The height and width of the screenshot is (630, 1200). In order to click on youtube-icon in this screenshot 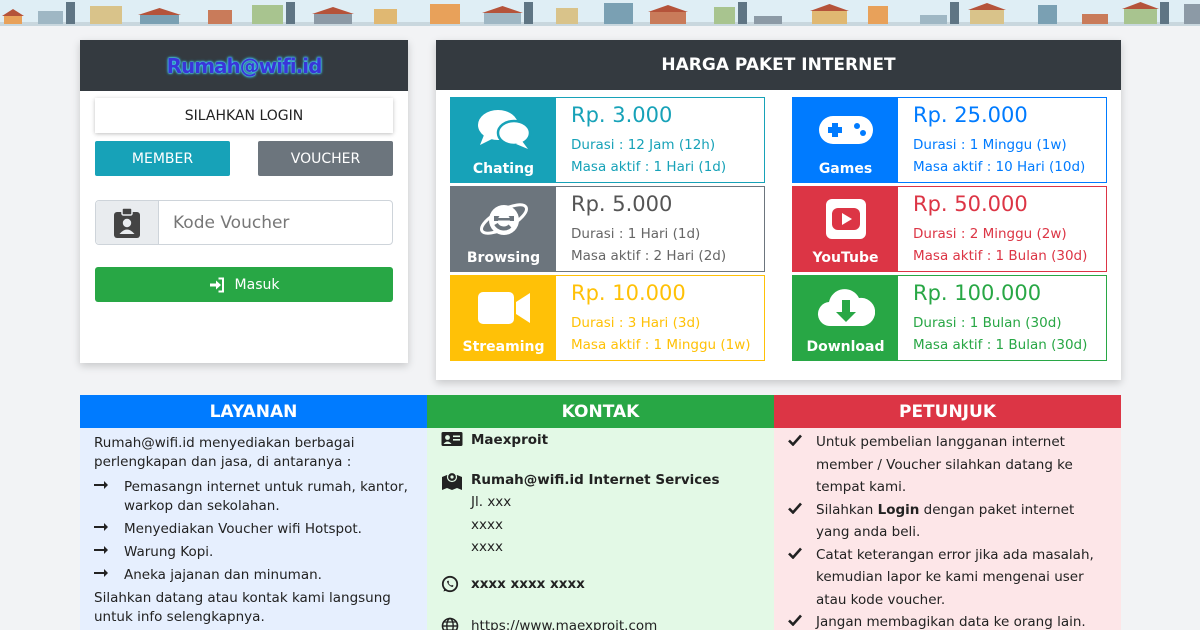, I will do `click(846, 218)`.